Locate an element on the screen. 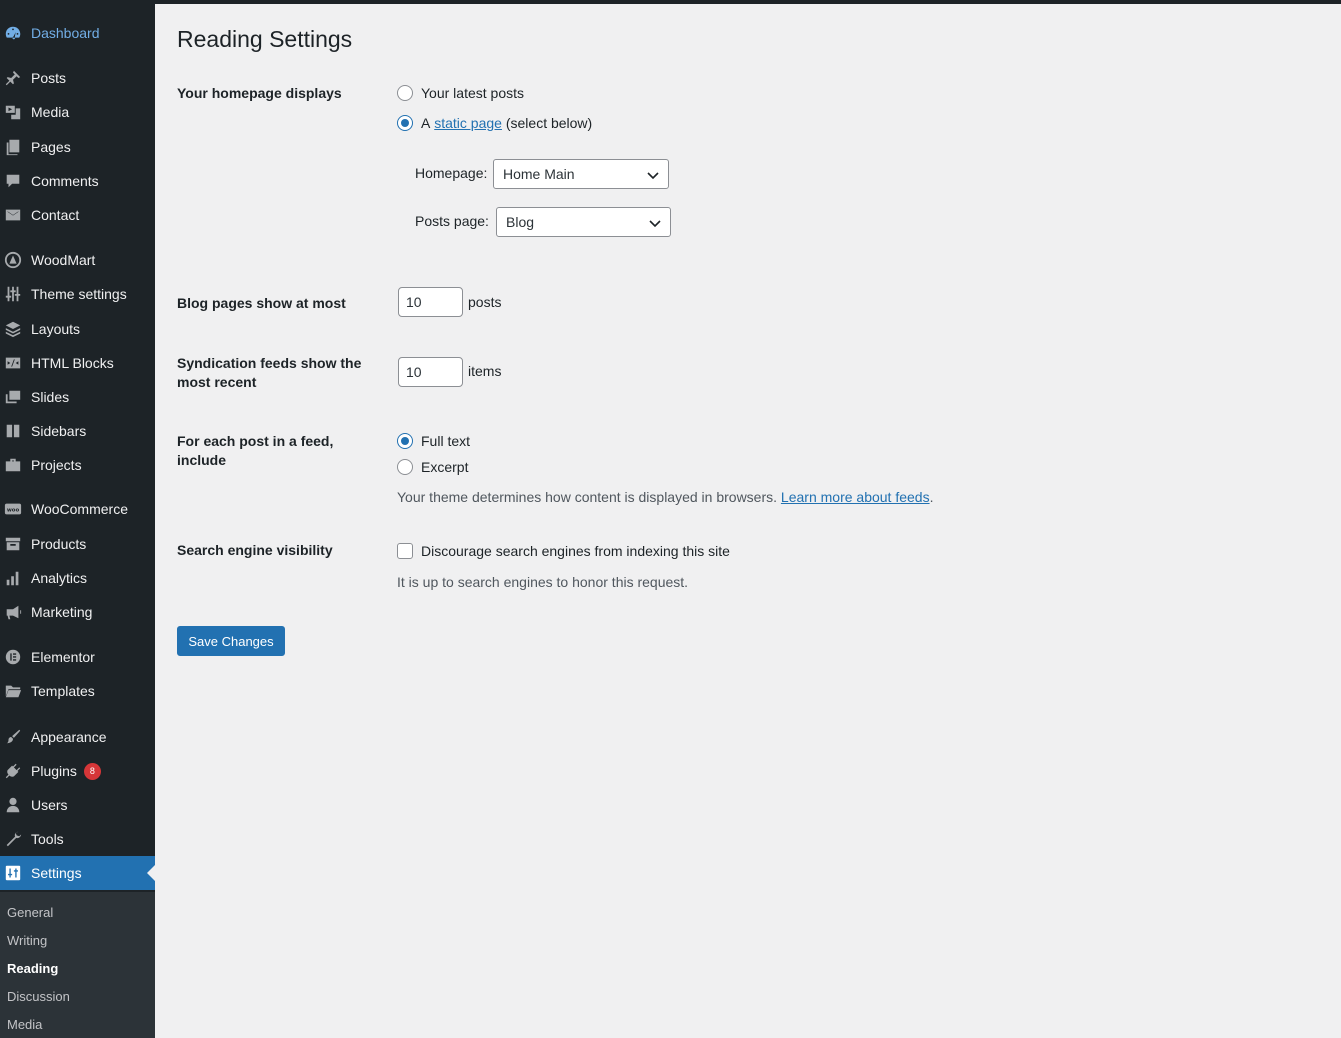  svg-text: woo is located at coordinates (13, 510).